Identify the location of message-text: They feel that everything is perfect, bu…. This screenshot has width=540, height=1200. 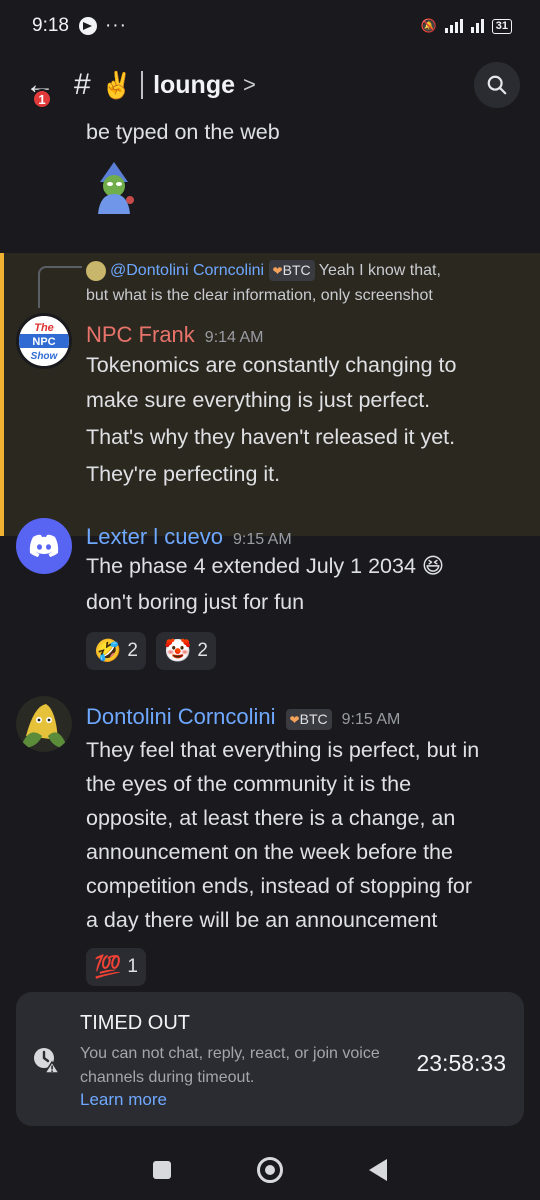
(283, 750).